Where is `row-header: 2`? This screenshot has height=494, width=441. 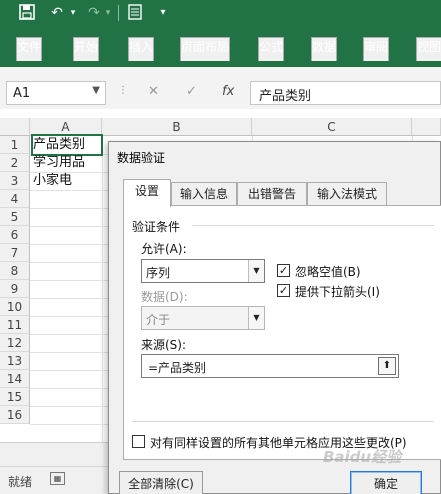
row-header: 2 is located at coordinates (15, 163).